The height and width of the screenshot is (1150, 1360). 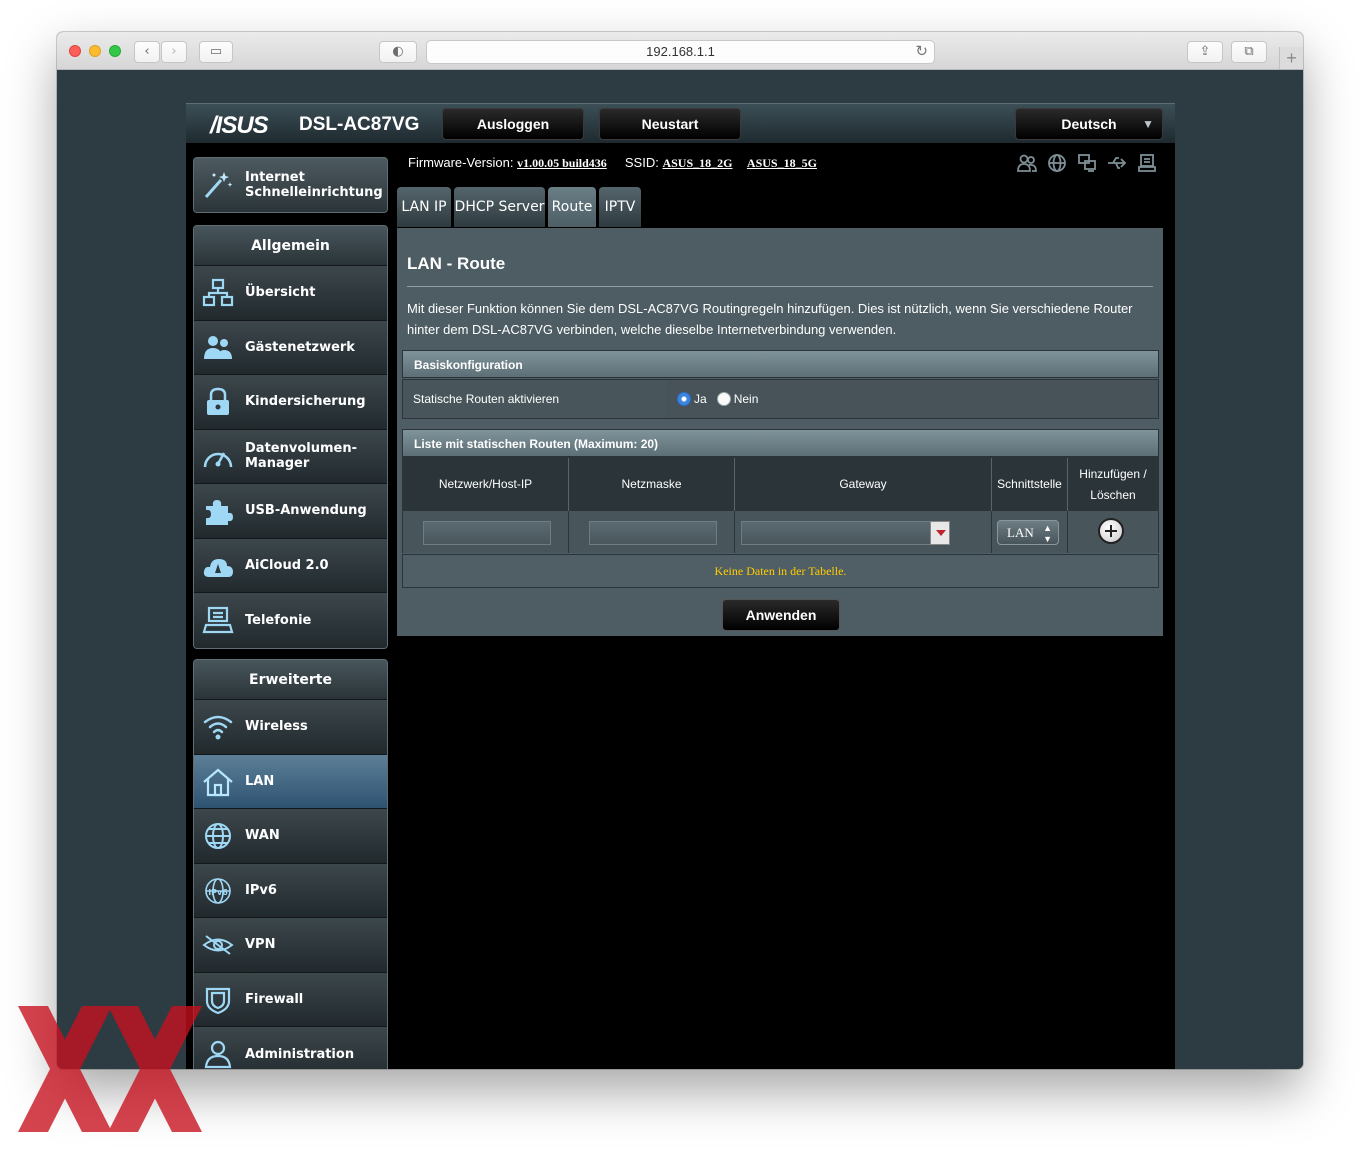 I want to click on url-text: 192.168.1.1, so click(x=680, y=51).